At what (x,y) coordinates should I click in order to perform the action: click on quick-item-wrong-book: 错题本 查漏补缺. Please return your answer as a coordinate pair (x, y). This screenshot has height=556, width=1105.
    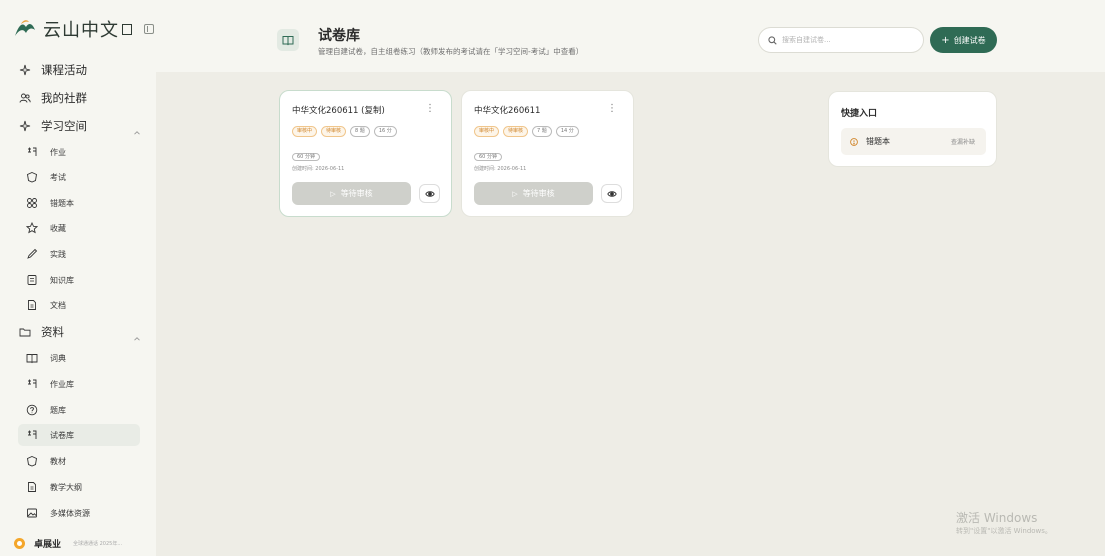
    Looking at the image, I should click on (913, 141).